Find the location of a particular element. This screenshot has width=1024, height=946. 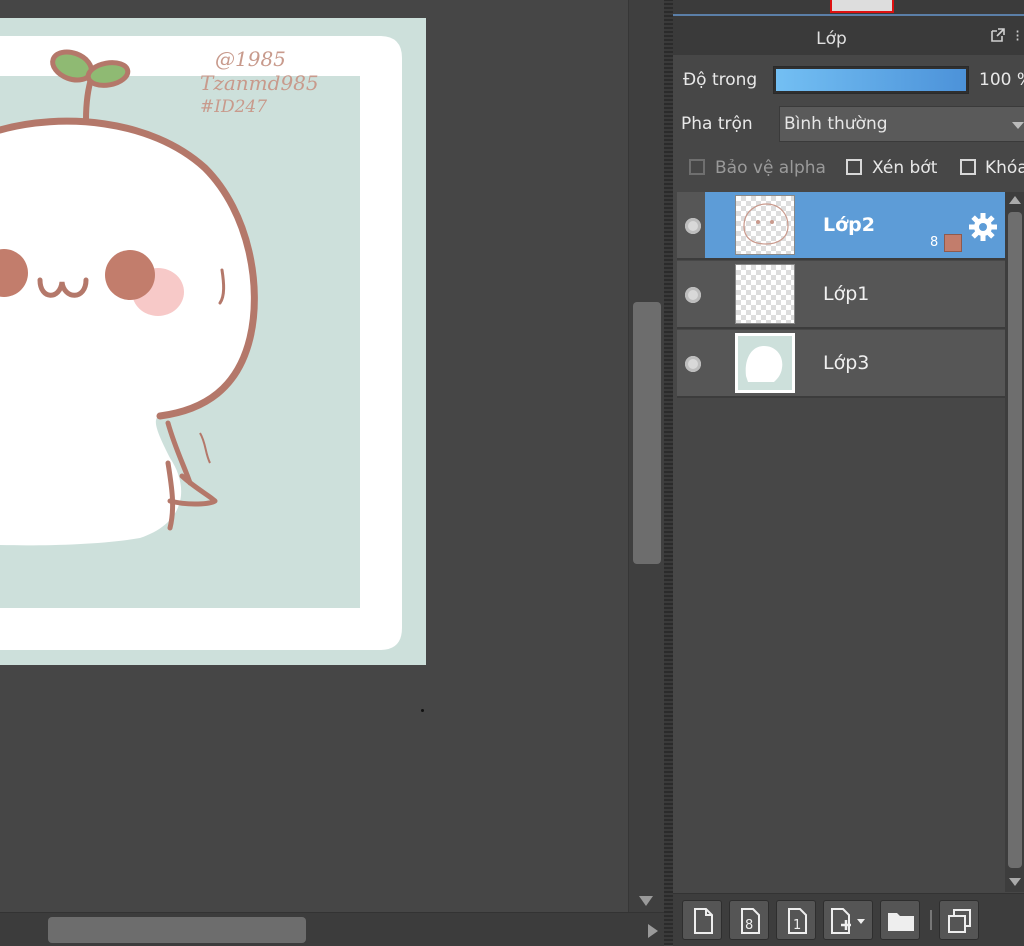

clipping-label: Xén bớt is located at coordinates (905, 168).